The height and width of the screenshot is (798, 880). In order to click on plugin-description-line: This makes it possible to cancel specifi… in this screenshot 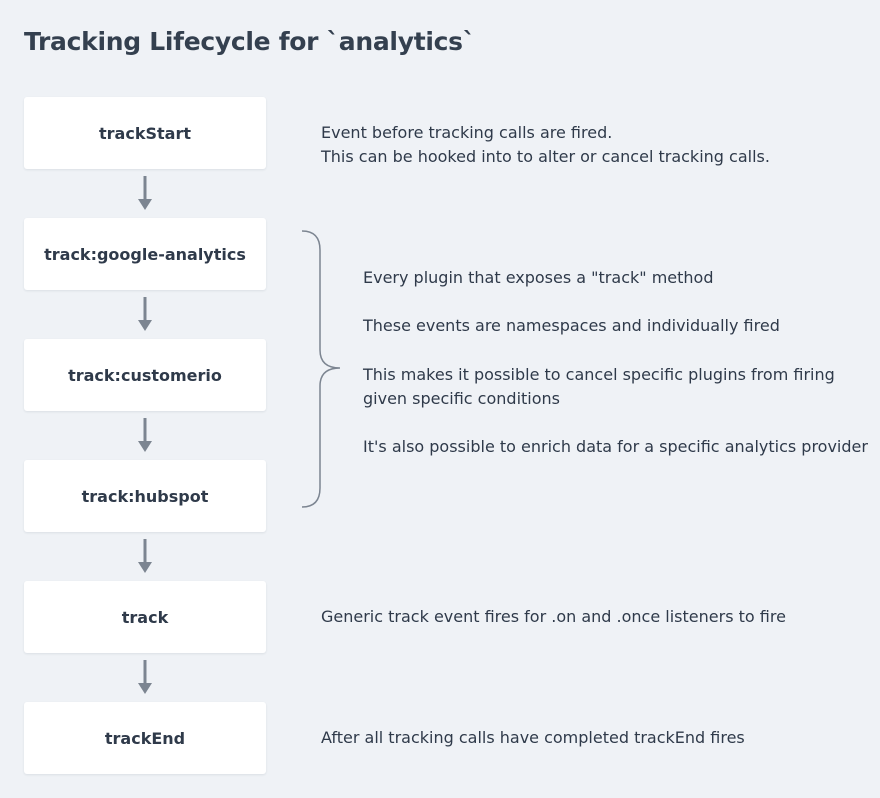, I will do `click(599, 374)`.